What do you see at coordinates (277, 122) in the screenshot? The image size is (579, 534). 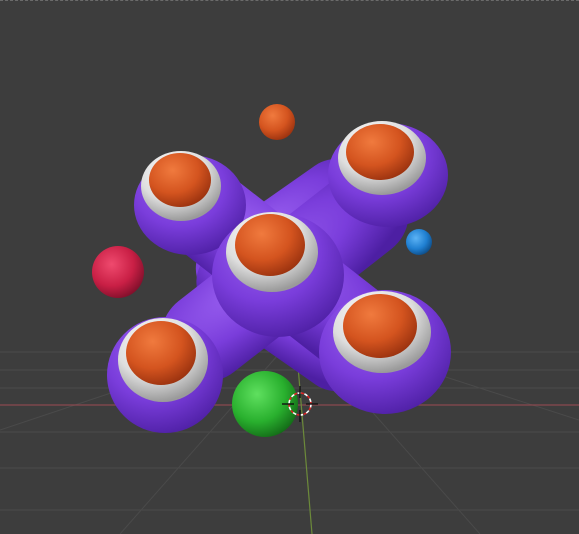 I see `orange-sphere` at bounding box center [277, 122].